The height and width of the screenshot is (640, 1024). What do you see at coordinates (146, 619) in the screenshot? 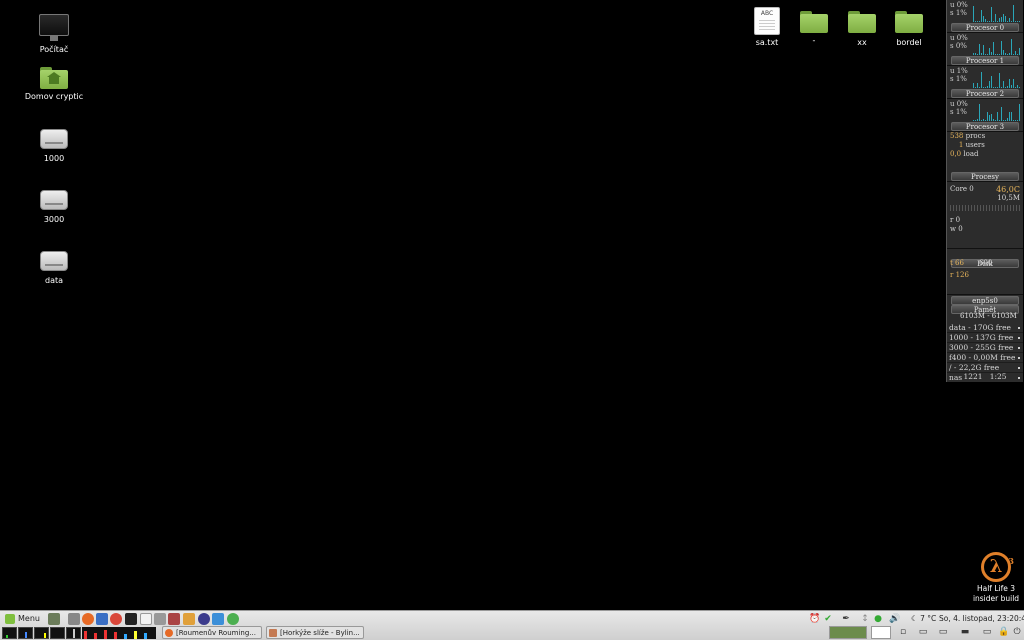
I see `editor-icon` at bounding box center [146, 619].